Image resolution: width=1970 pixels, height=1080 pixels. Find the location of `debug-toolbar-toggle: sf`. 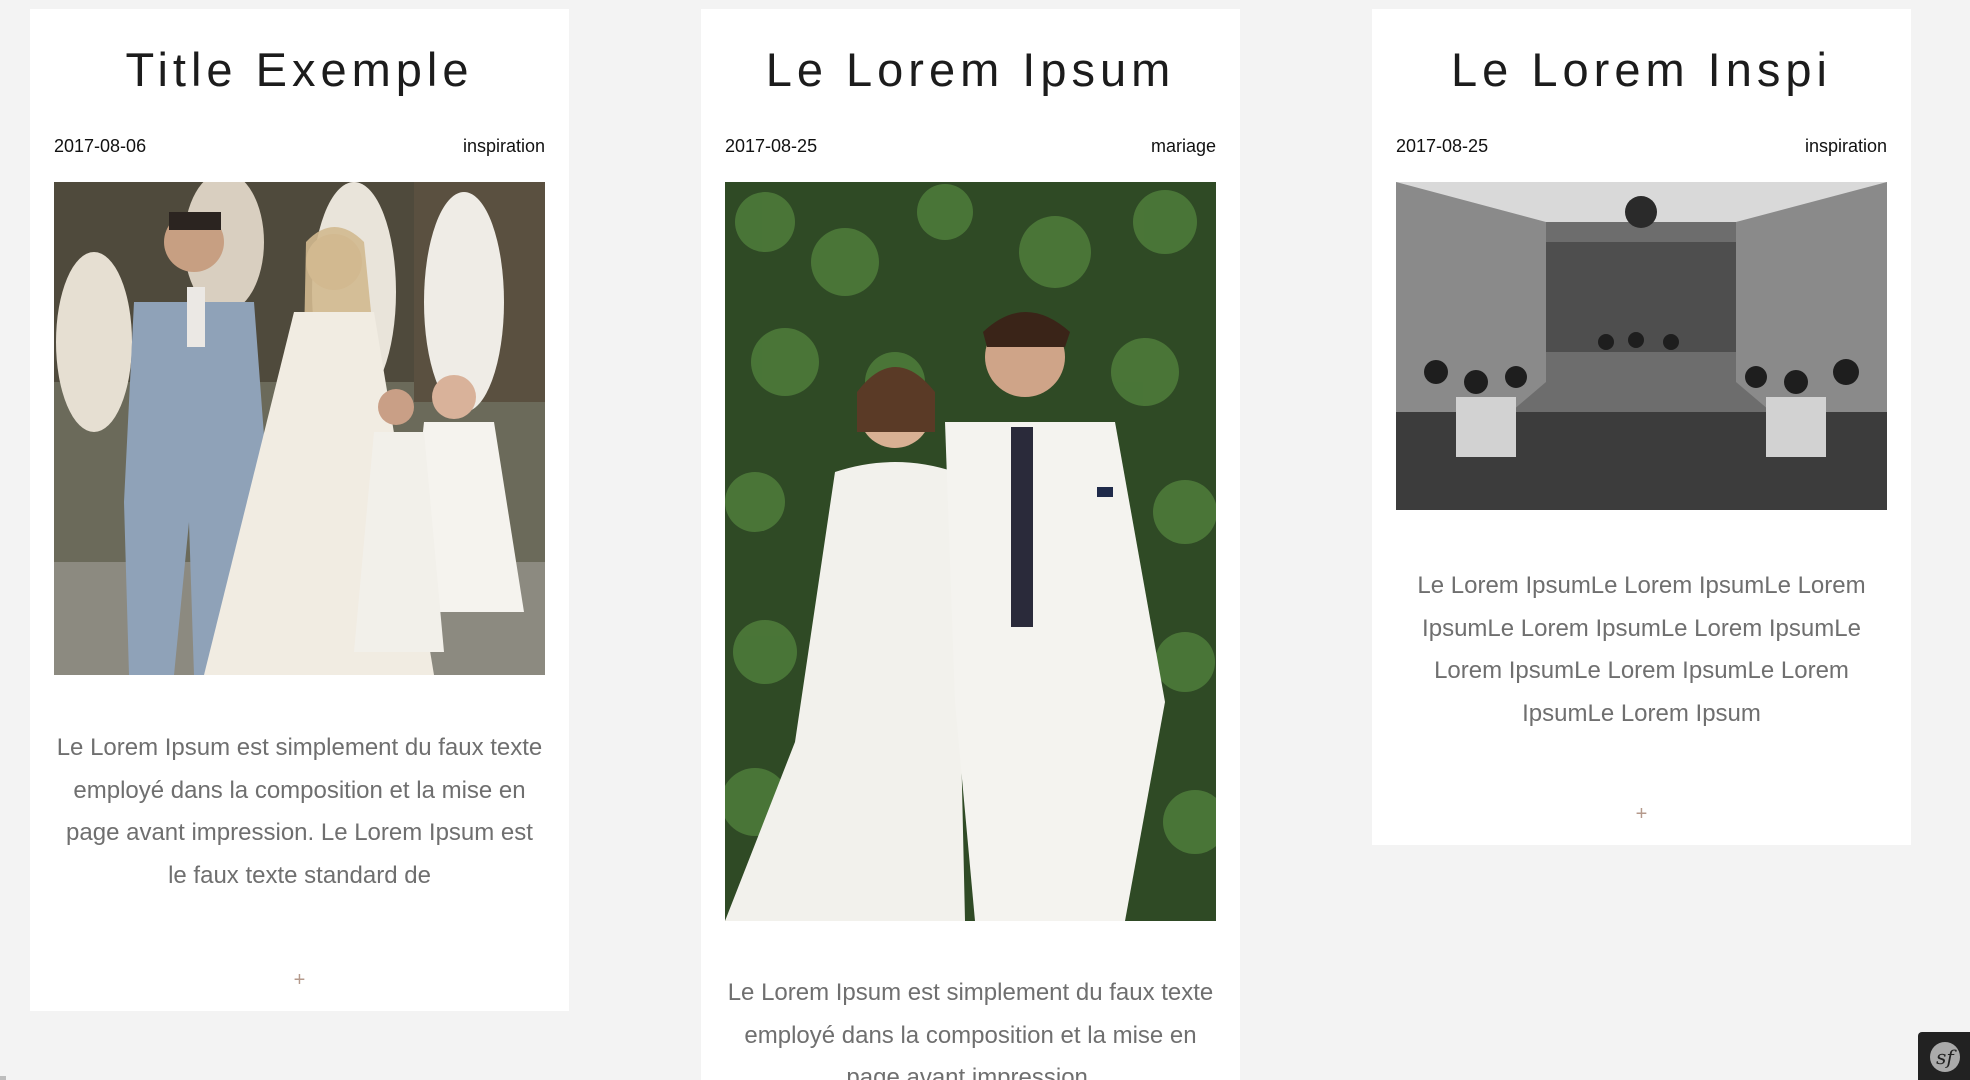

debug-toolbar-toggle: sf is located at coordinates (1944, 1056).